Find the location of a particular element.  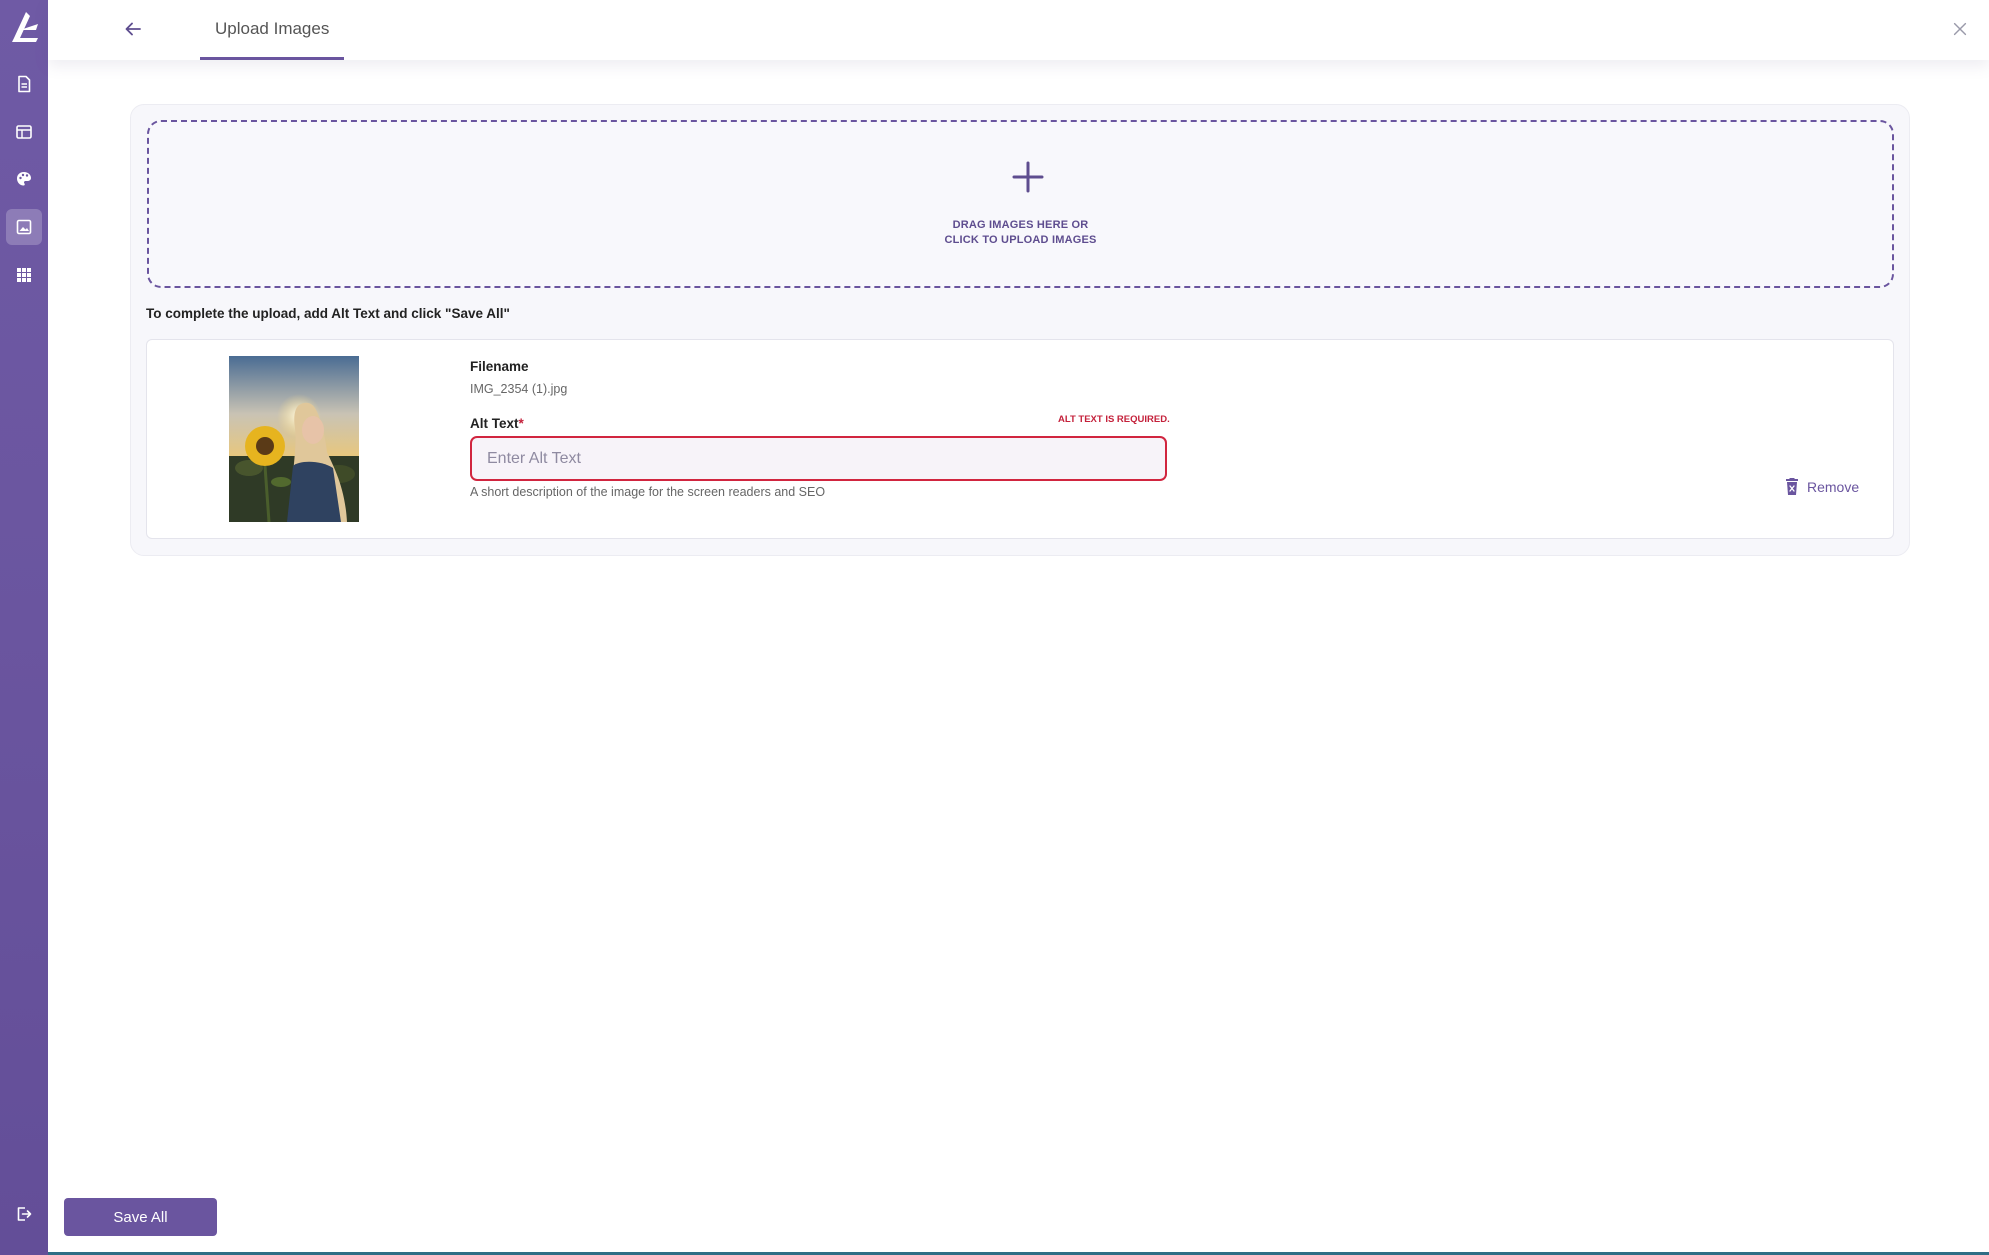

remove-label: Remove is located at coordinates (1833, 487).